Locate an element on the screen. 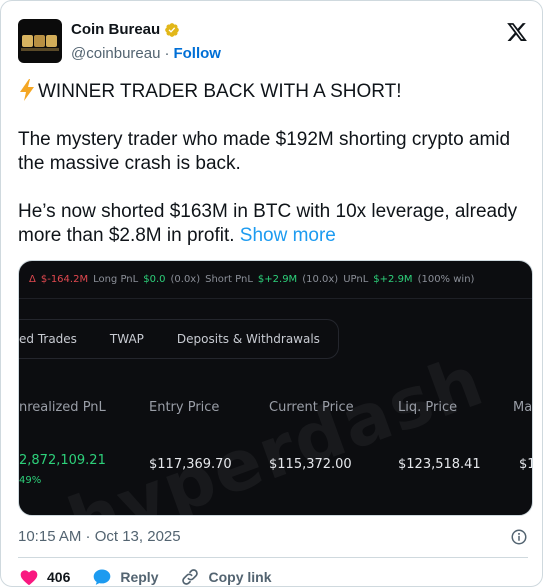  long-pnl-value: $0.0 is located at coordinates (154, 279).